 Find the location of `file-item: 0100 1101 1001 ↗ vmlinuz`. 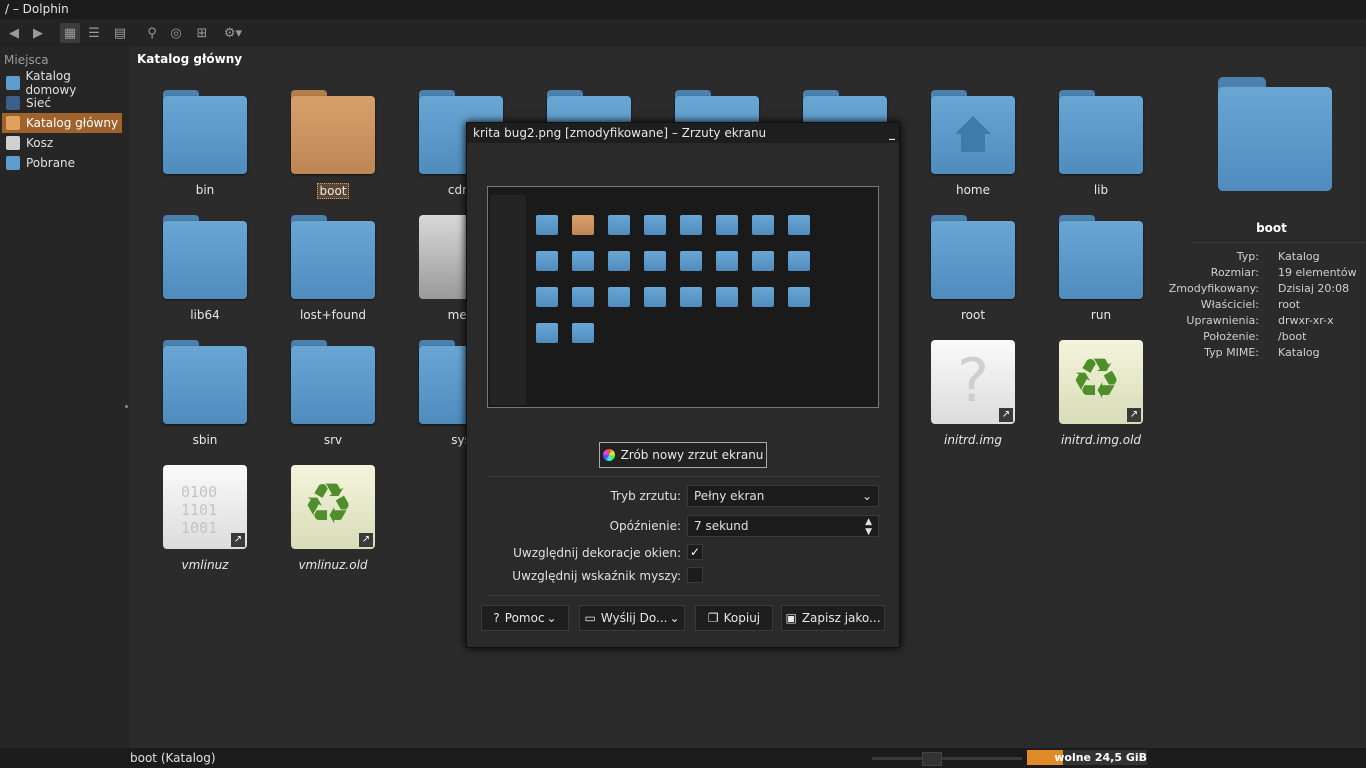

file-item: 0100 1101 1001 ↗ vmlinuz is located at coordinates (205, 518).